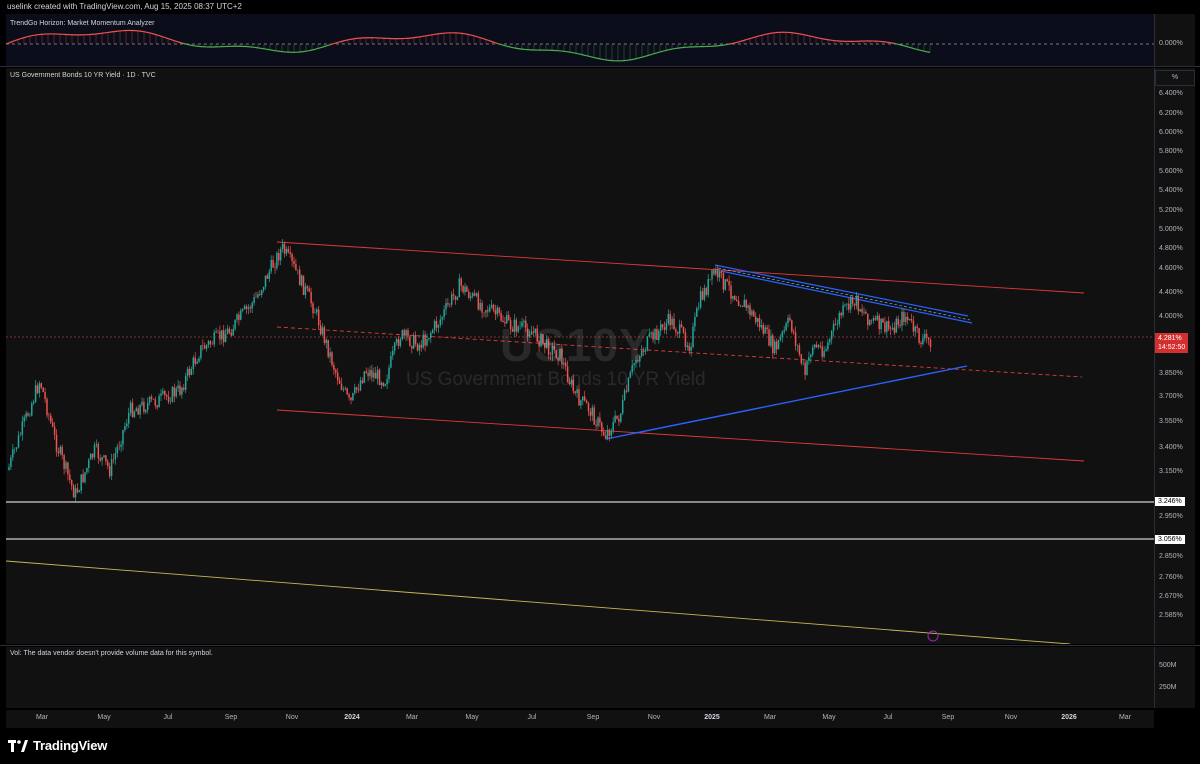  I want to click on price-tick: 3.400%, so click(1171, 447).